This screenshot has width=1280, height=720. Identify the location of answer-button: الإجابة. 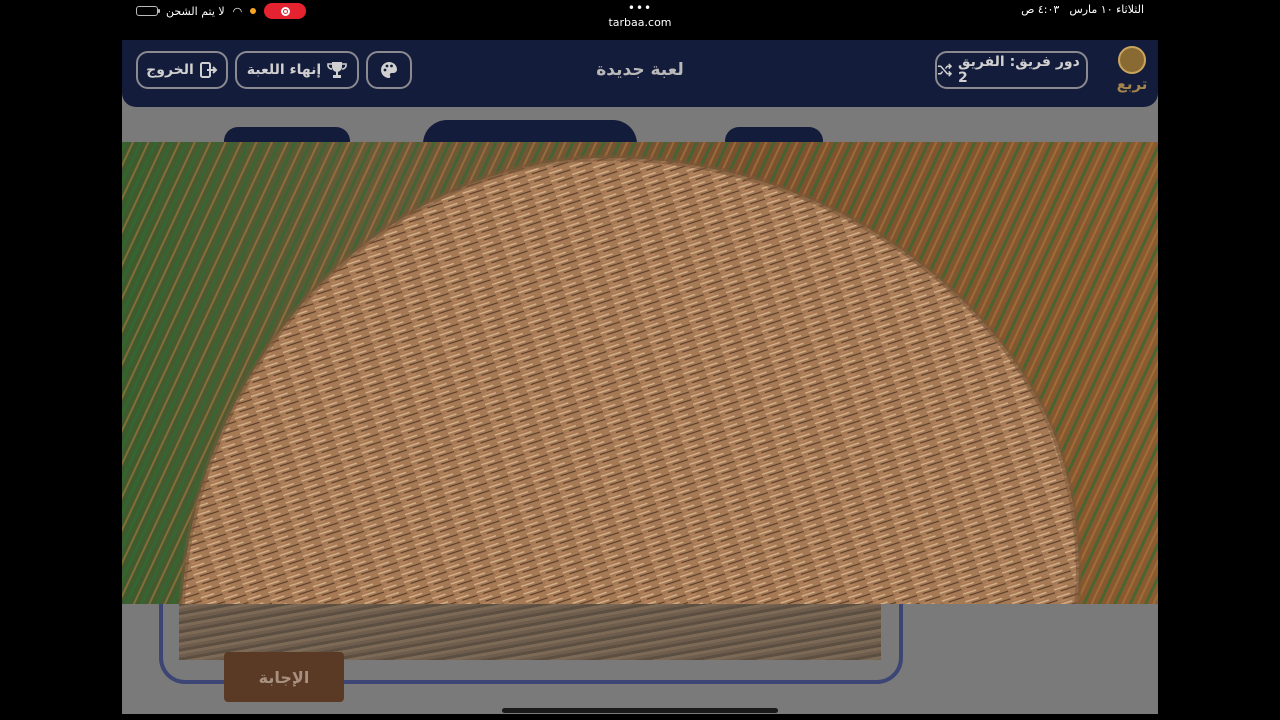
(284, 677).